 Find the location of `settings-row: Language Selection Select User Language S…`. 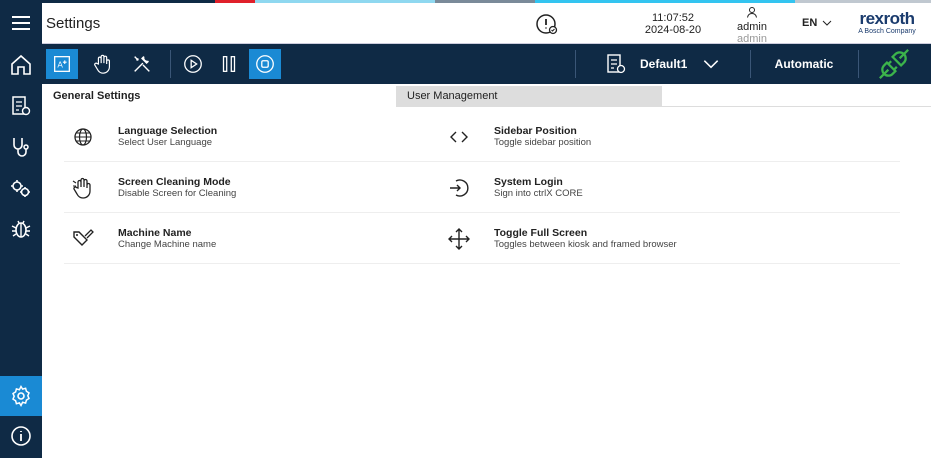

settings-row: Language Selection Select User Language S… is located at coordinates (482, 136).